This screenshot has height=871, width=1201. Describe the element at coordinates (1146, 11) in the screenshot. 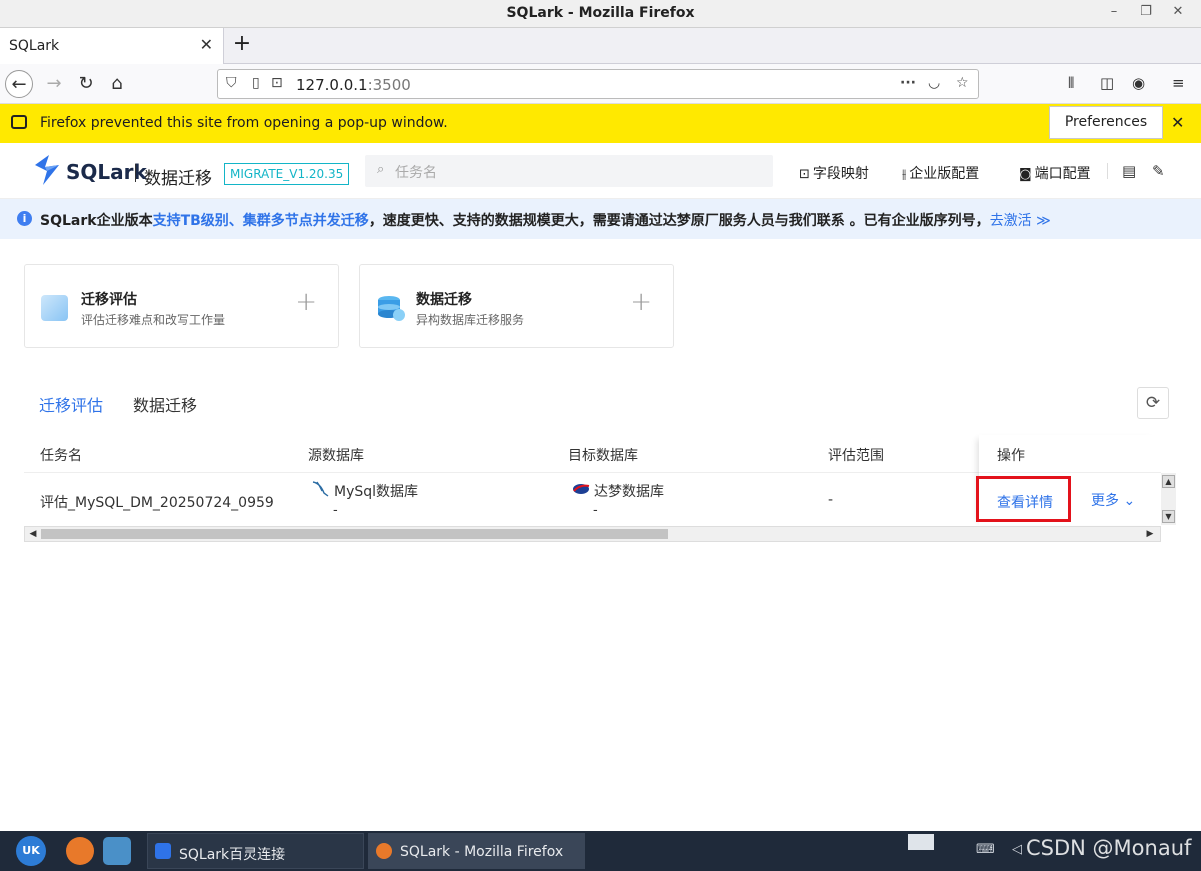

I see `maximize-icon: ❐` at that location.